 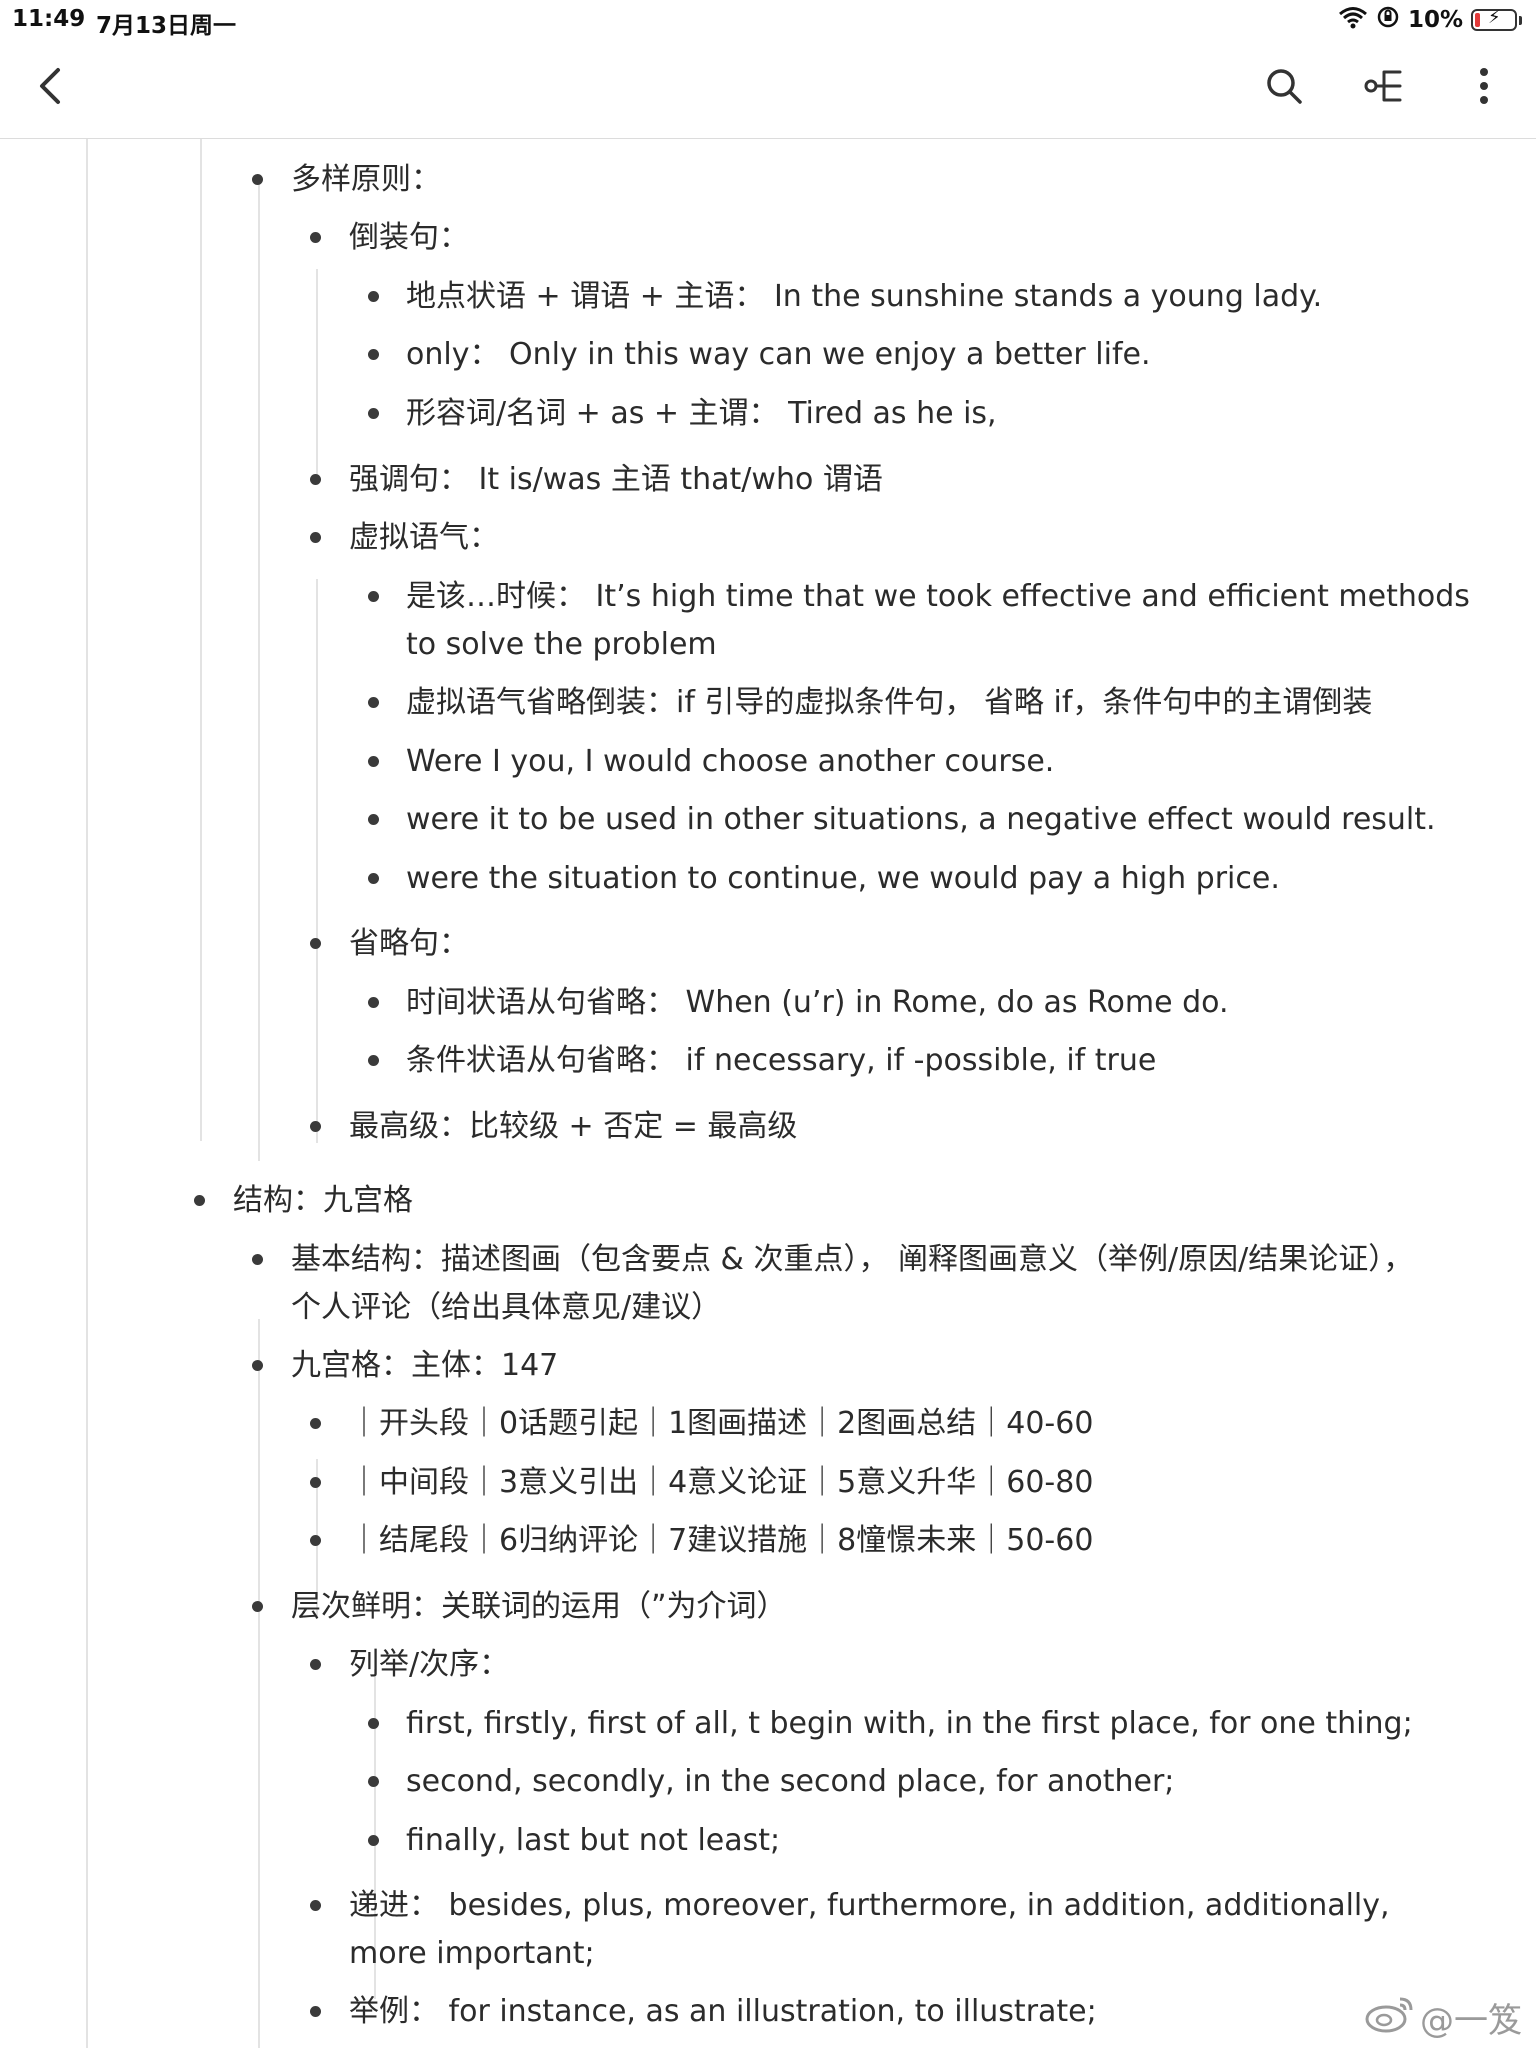 I want to click on battery-icon: ⚡, so click(x=1494, y=19).